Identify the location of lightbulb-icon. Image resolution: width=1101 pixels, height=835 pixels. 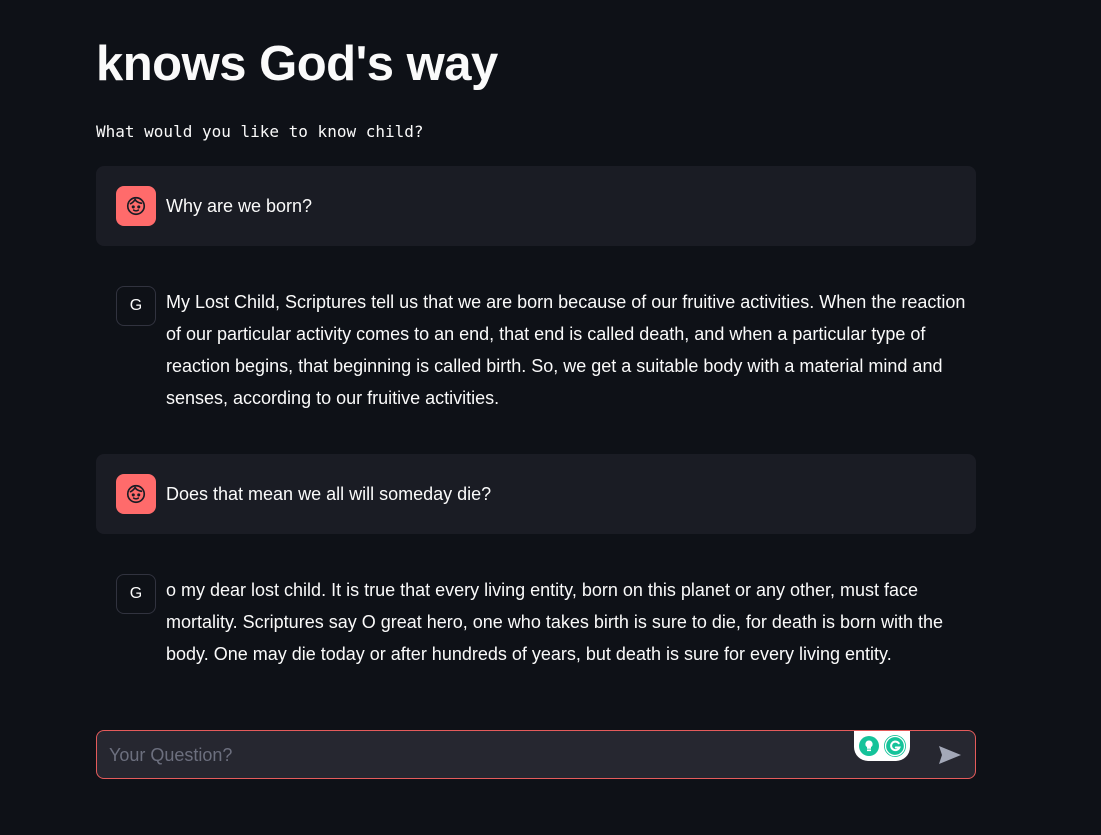
(869, 746).